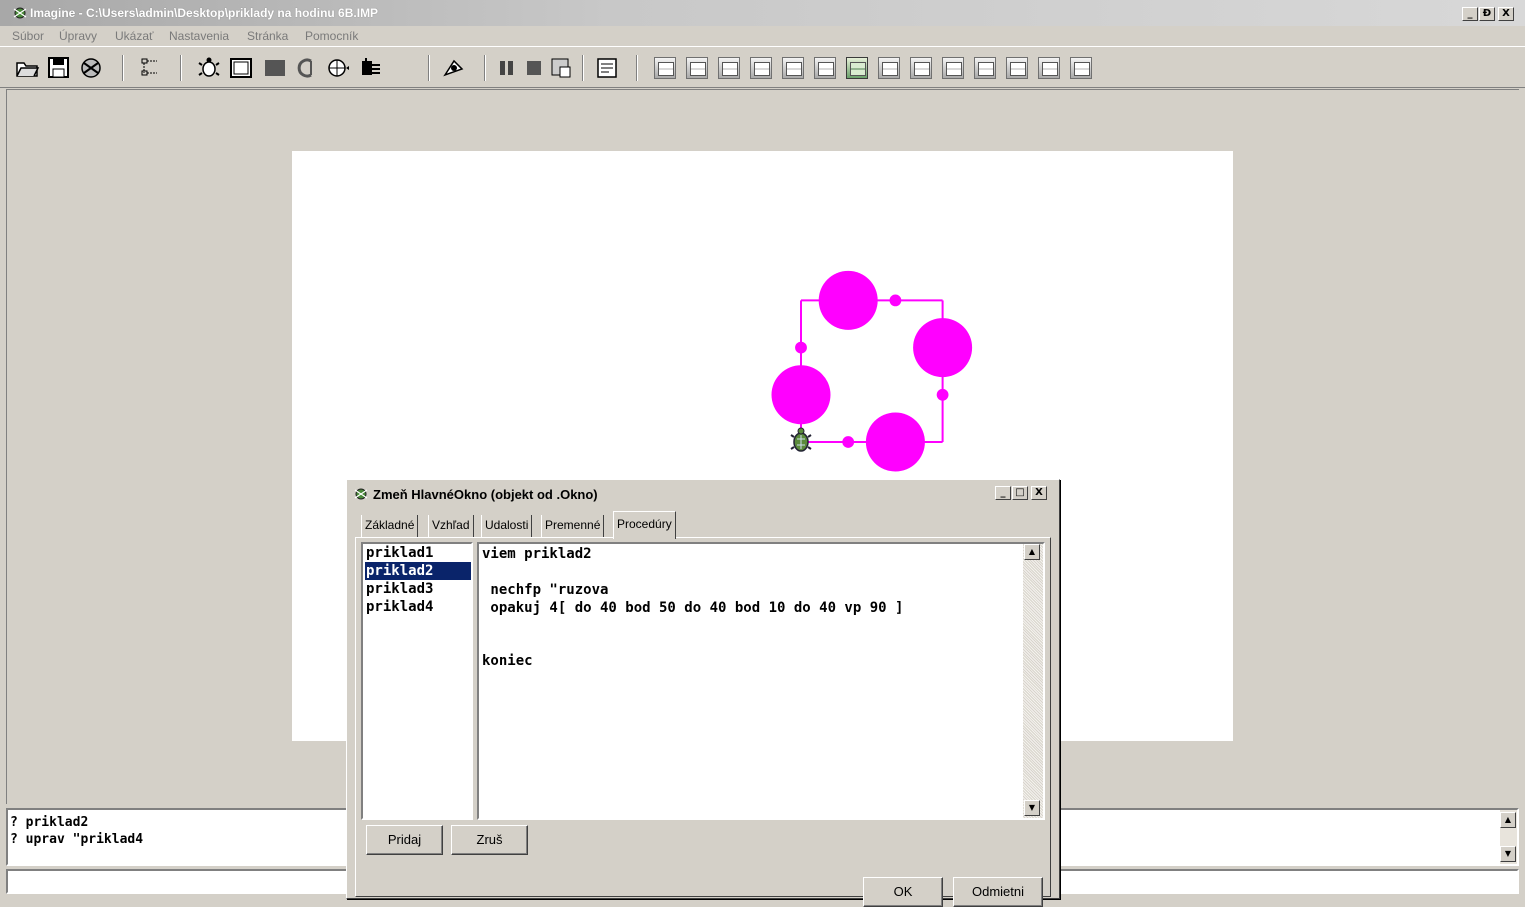  I want to click on close-button: X, so click(1506, 14).